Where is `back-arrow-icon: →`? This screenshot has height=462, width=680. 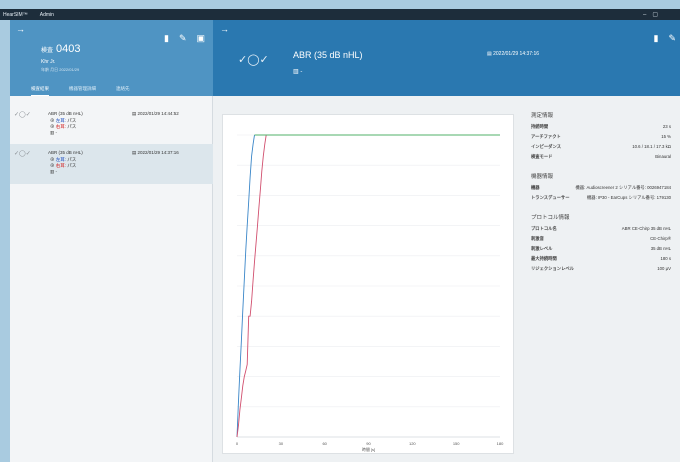 back-arrow-icon: → is located at coordinates (224, 29).